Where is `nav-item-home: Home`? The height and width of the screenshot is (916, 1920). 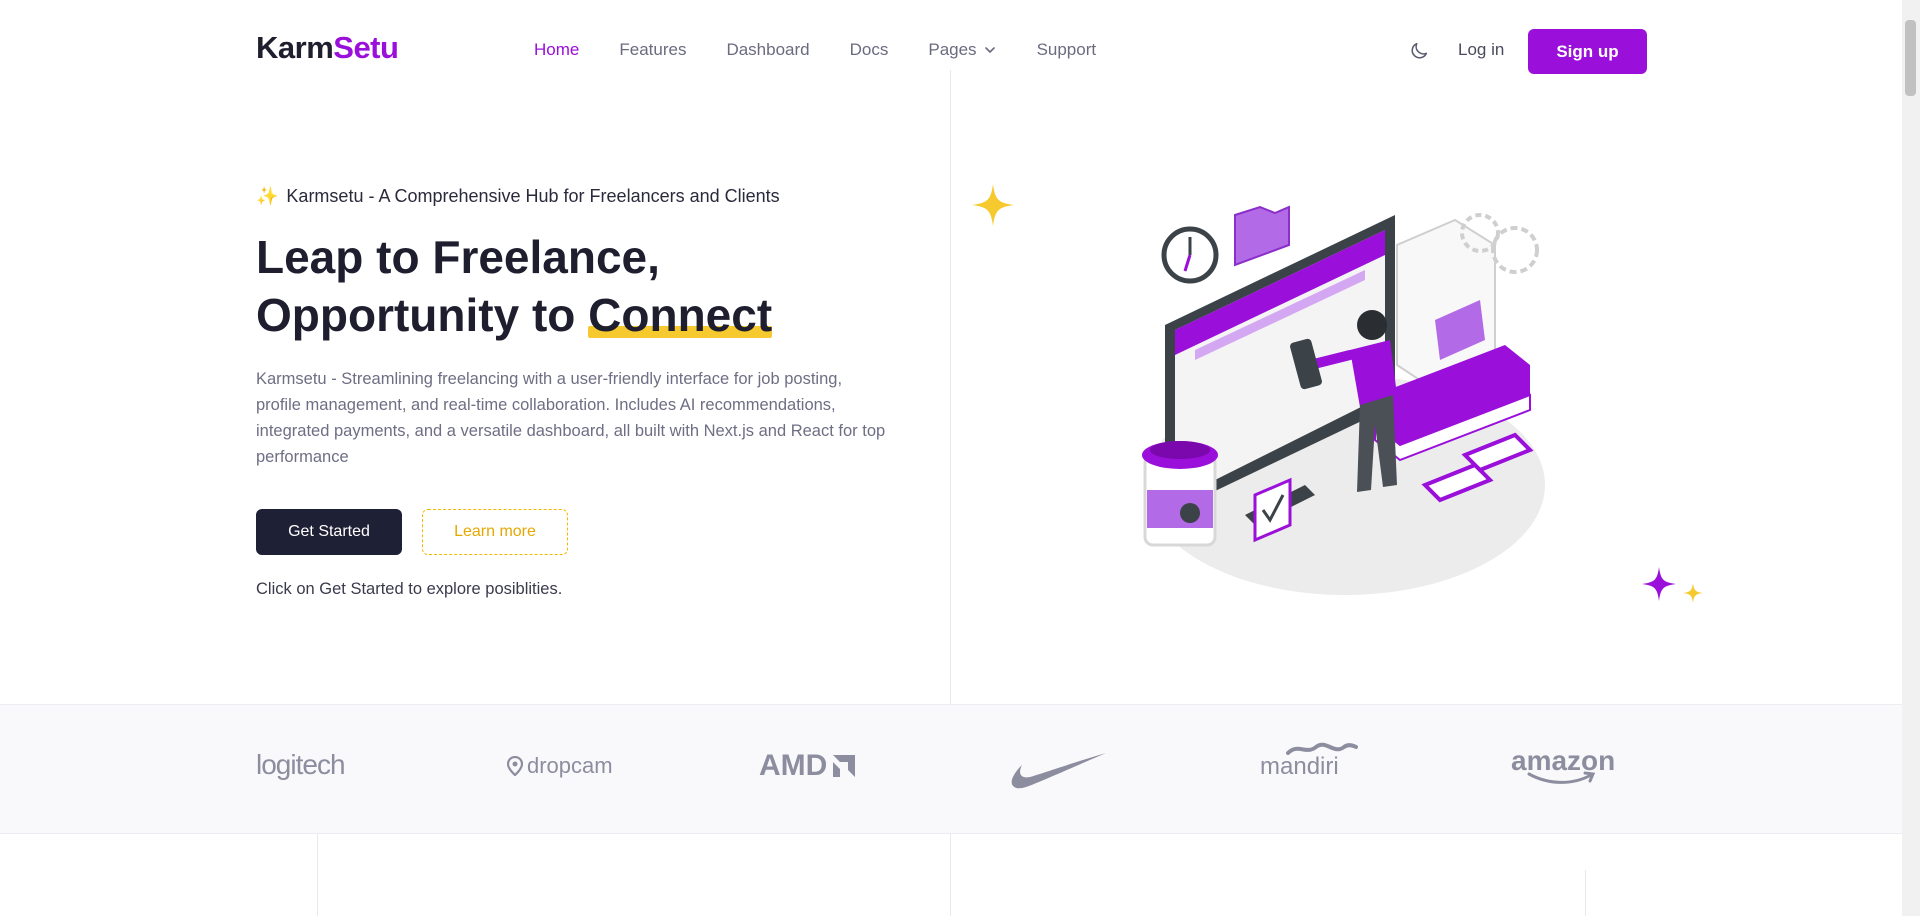
nav-item-home: Home is located at coordinates (556, 50).